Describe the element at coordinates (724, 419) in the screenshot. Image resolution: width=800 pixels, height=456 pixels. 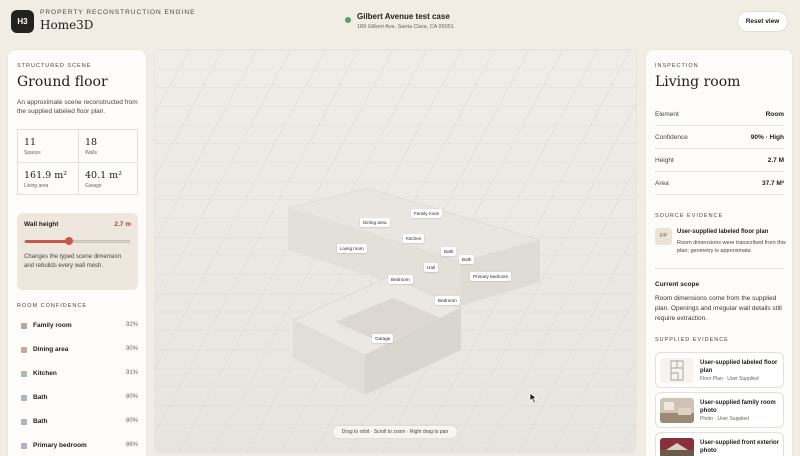
I see `evidence-subtitle: Photo · User Supplied` at that location.